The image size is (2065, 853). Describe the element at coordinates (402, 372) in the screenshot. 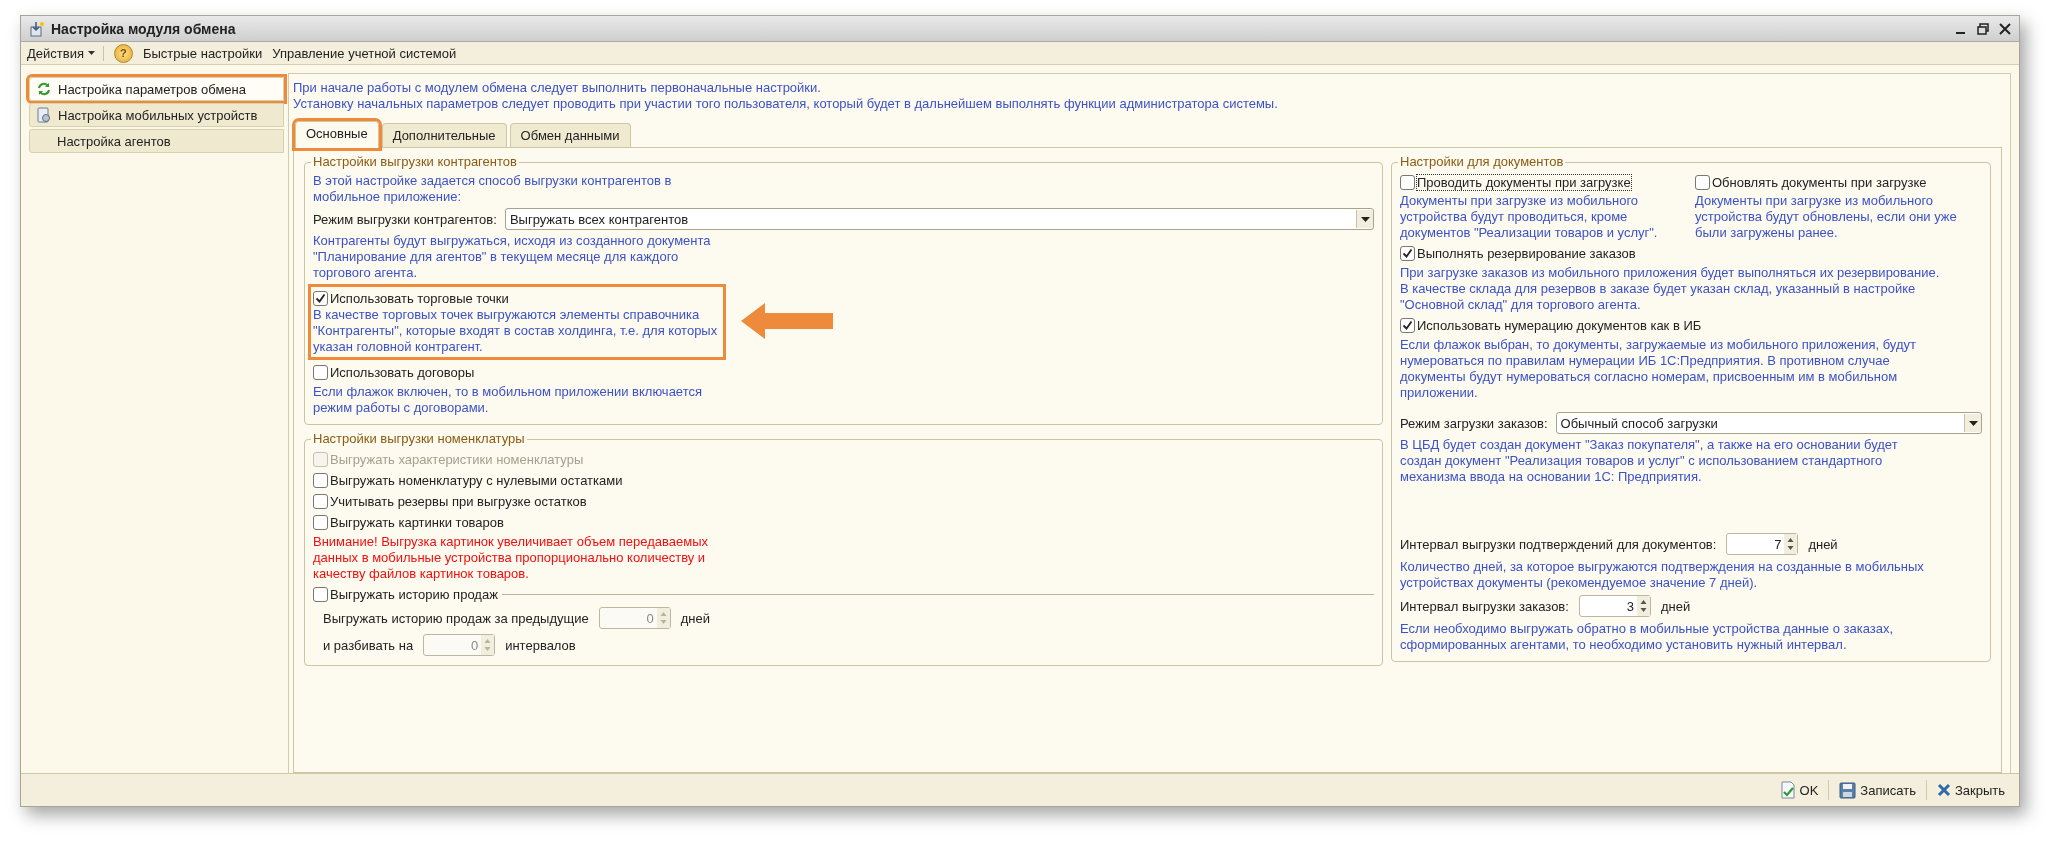

I see `checkbox-label: Использовать договоры` at that location.